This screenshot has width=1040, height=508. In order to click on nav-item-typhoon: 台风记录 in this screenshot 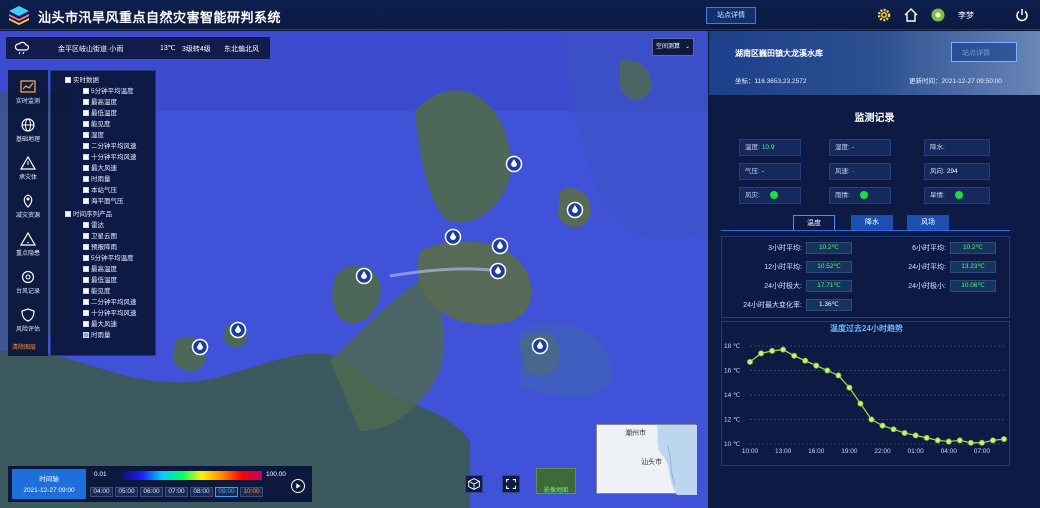, I will do `click(28, 286)`.